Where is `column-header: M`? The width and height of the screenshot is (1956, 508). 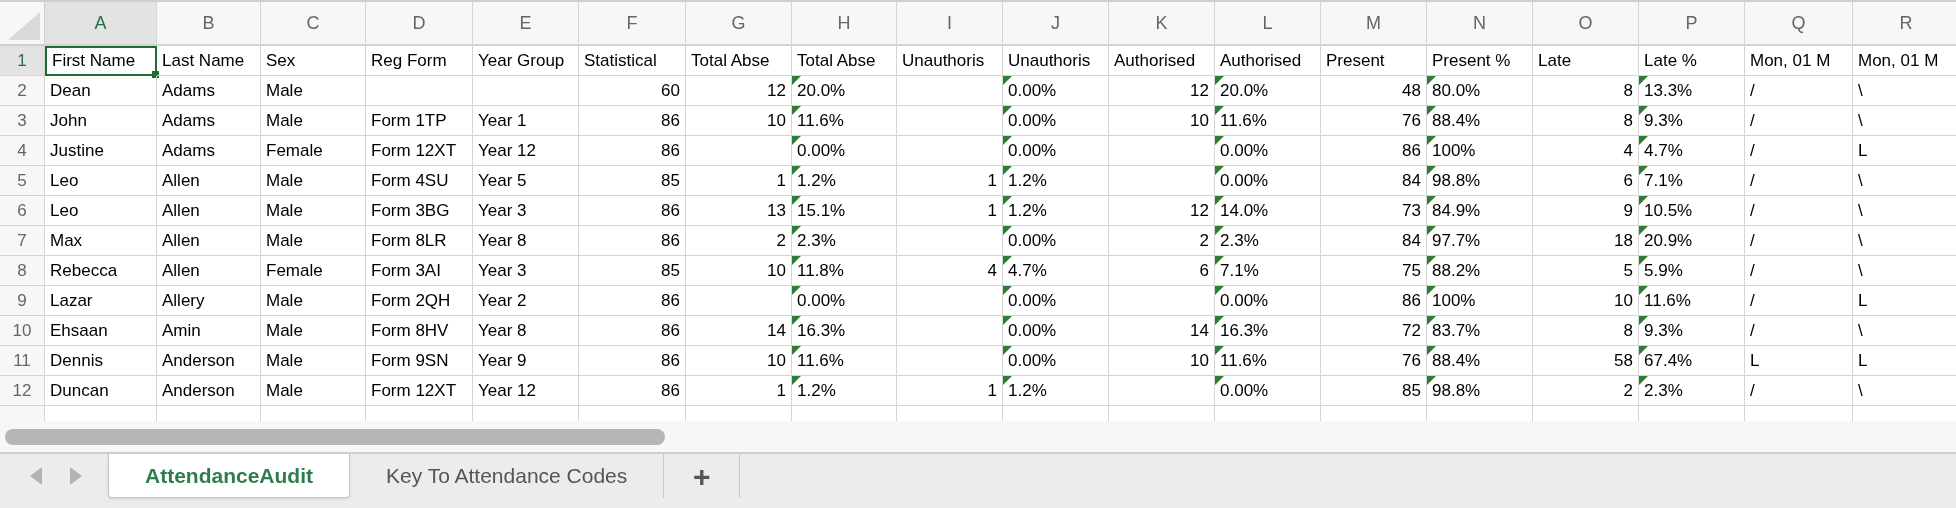 column-header: M is located at coordinates (1374, 24).